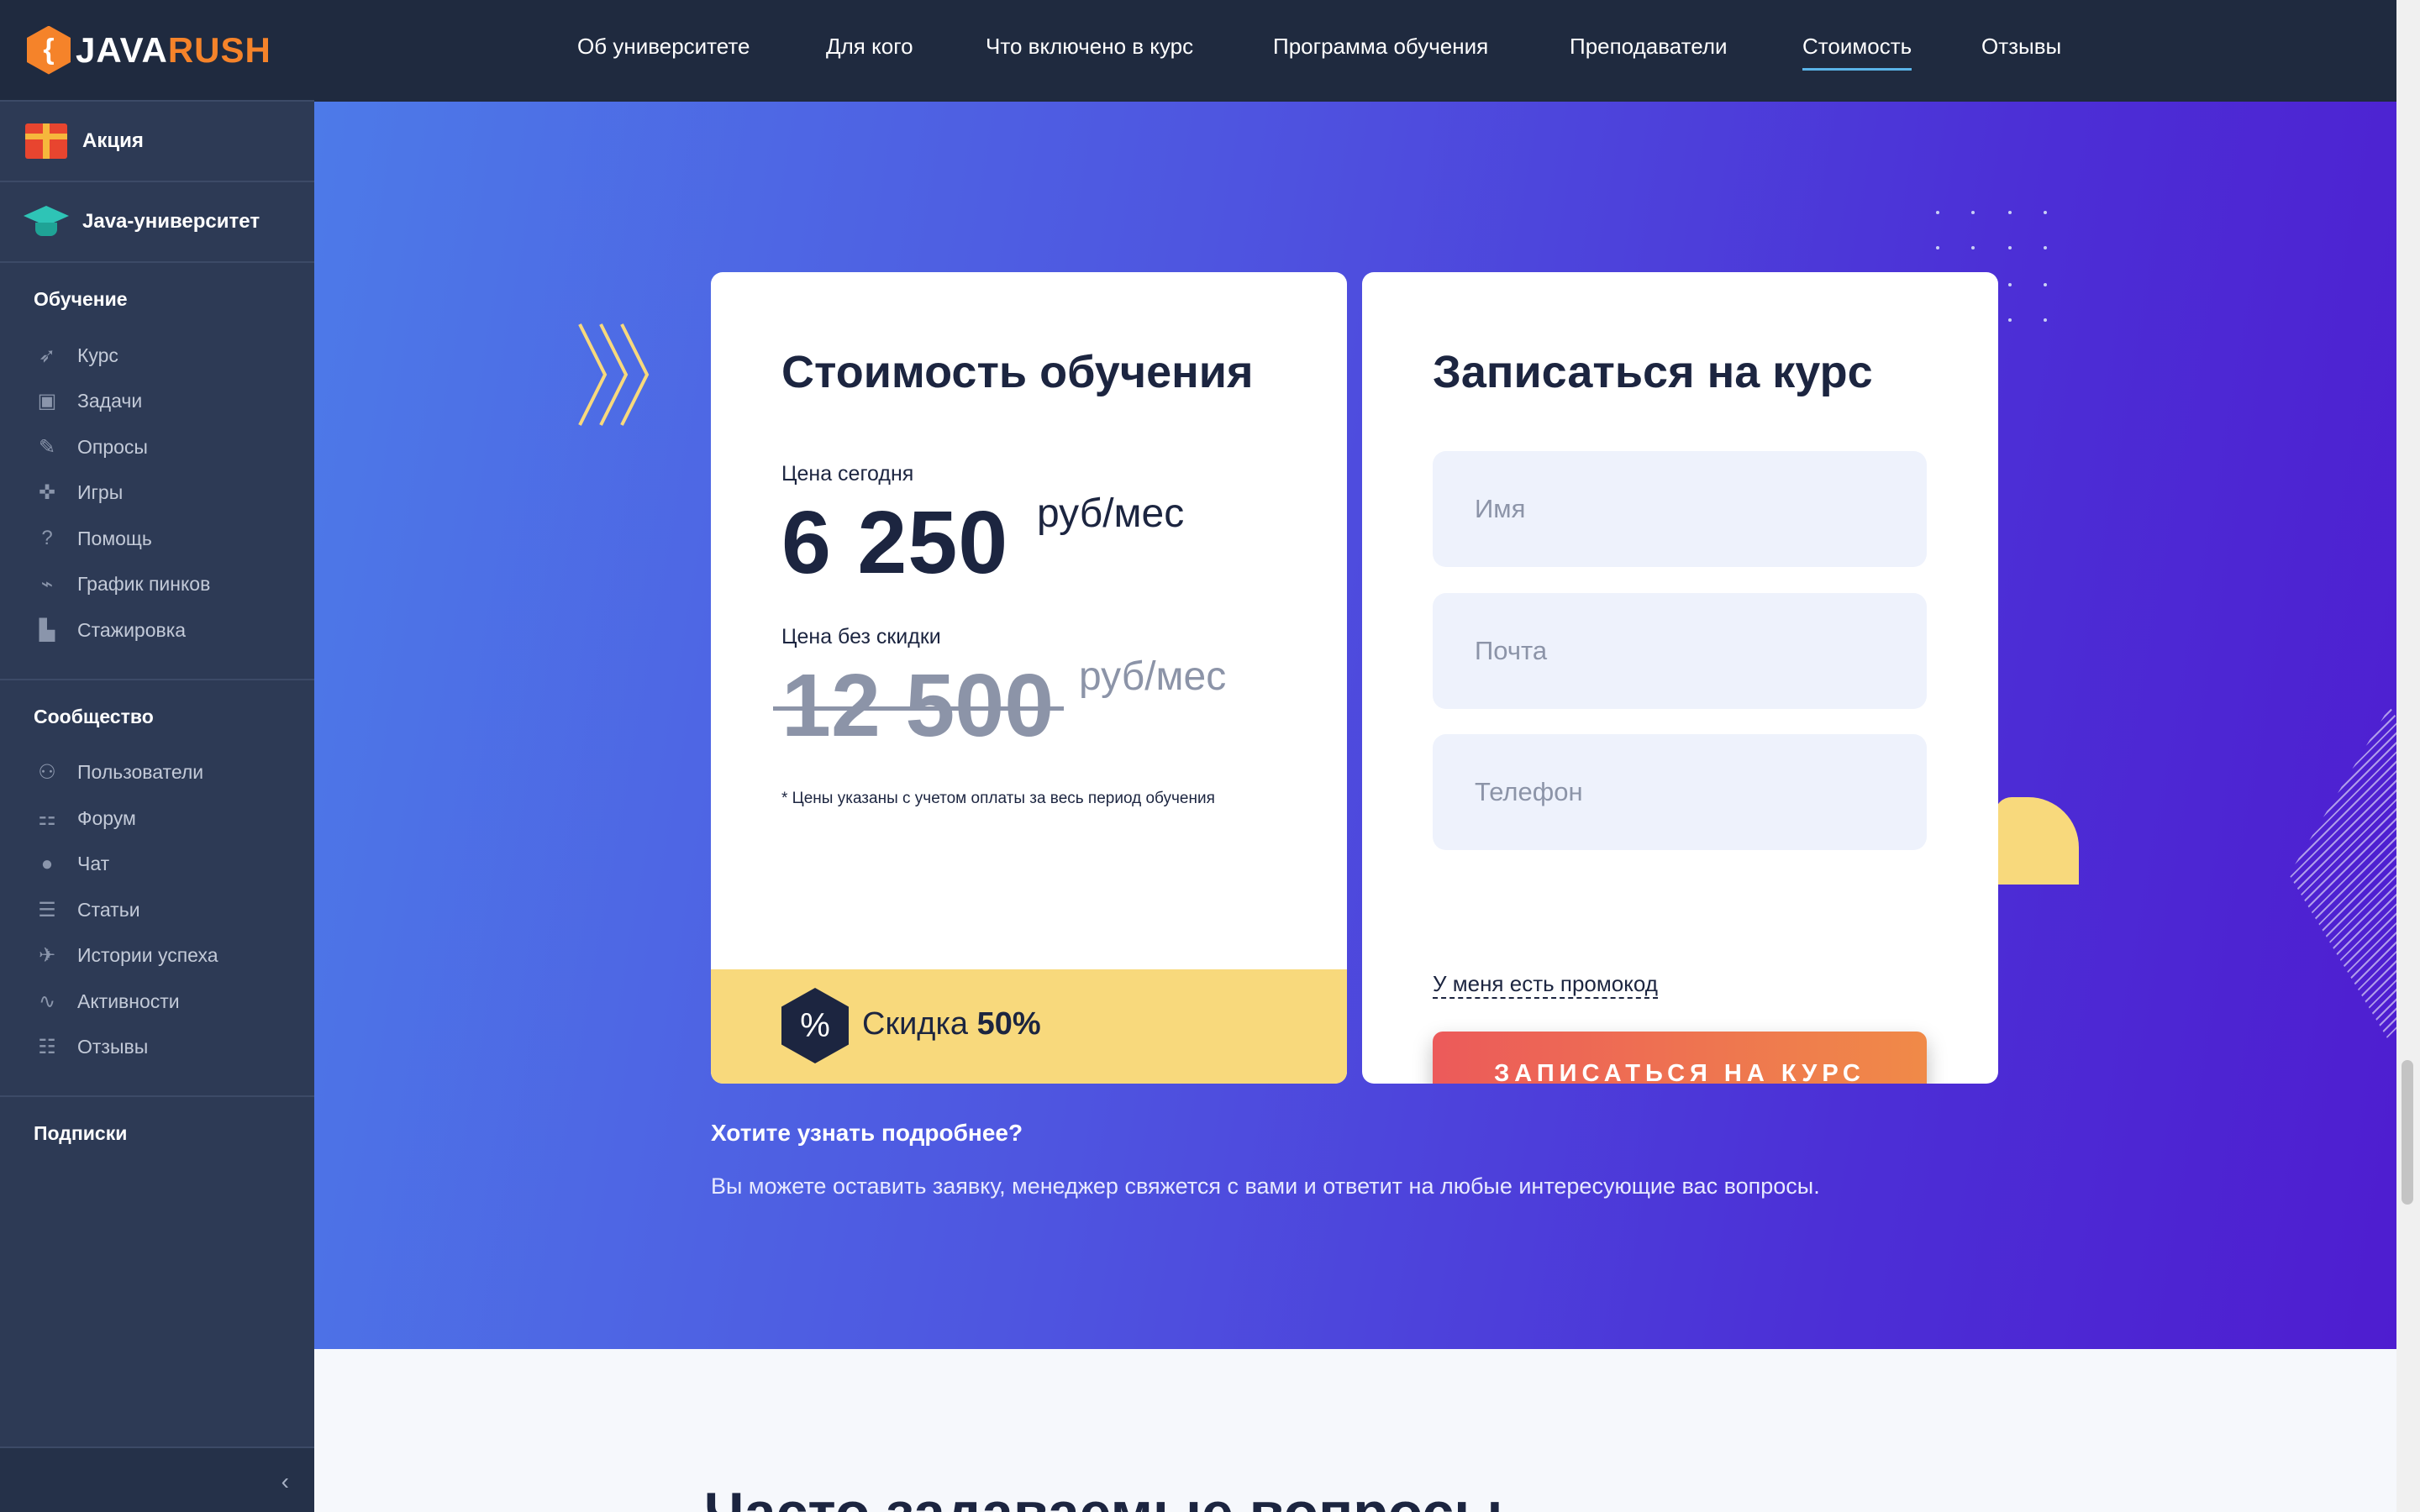 The image size is (2420, 1512). Describe the element at coordinates (157, 1479) in the screenshot. I see `sidebar-collapse-button: ‹` at that location.